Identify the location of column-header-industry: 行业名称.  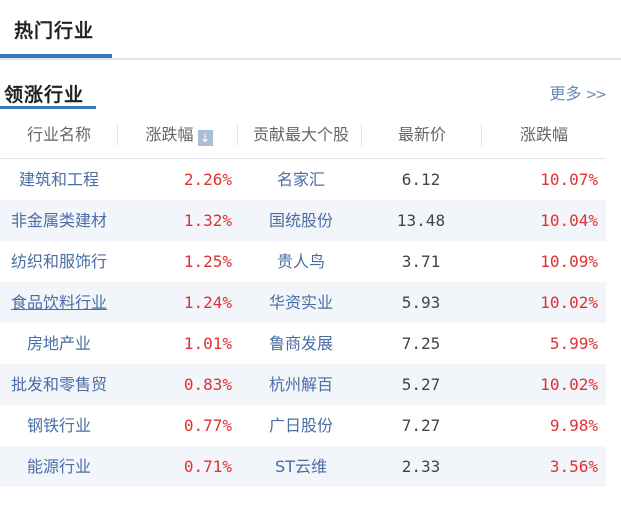
(59, 136).